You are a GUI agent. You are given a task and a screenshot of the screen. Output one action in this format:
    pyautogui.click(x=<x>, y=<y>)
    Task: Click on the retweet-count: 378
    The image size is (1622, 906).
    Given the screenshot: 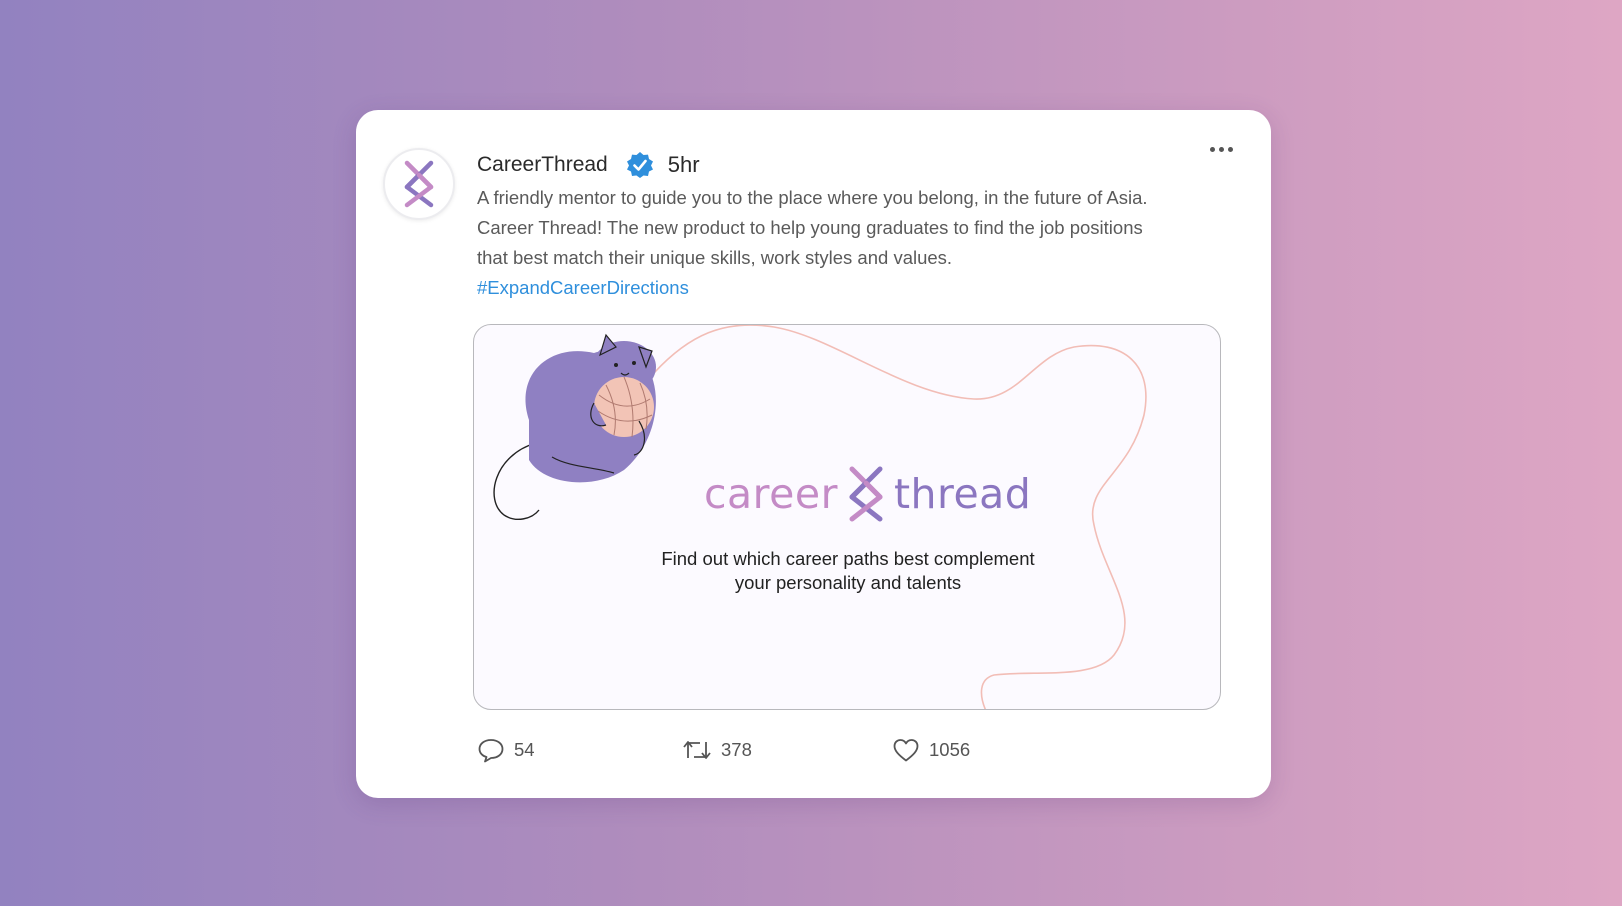 What is the action you would take?
    pyautogui.click(x=736, y=749)
    